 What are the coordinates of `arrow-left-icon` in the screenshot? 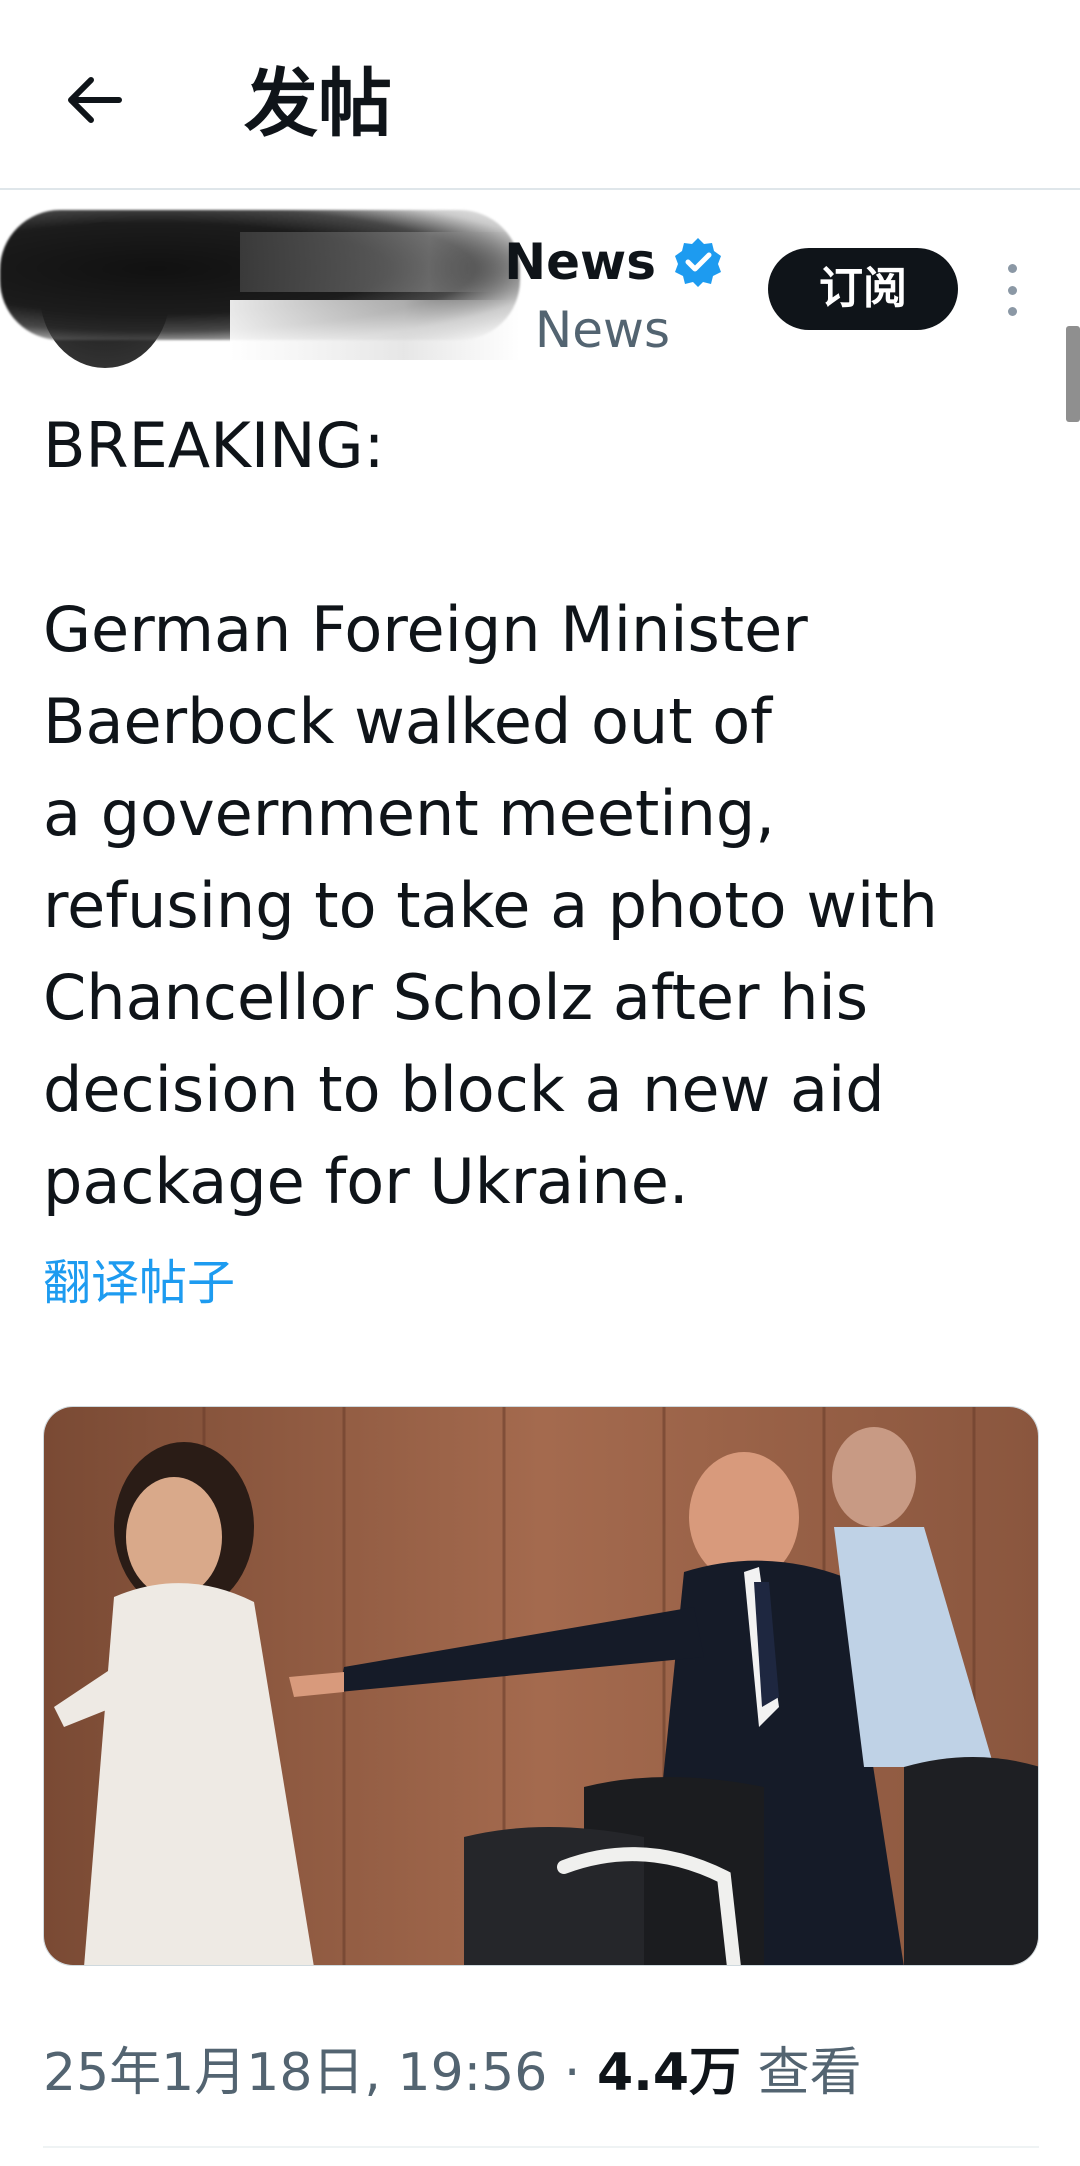 It's located at (95, 100).